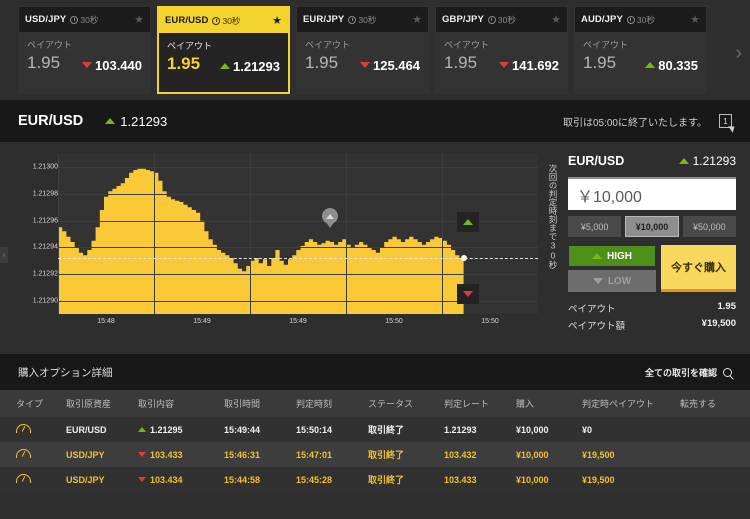 The image size is (750, 519). Describe the element at coordinates (545, 403) in the screenshot. I see `table-column-header: 購入` at that location.